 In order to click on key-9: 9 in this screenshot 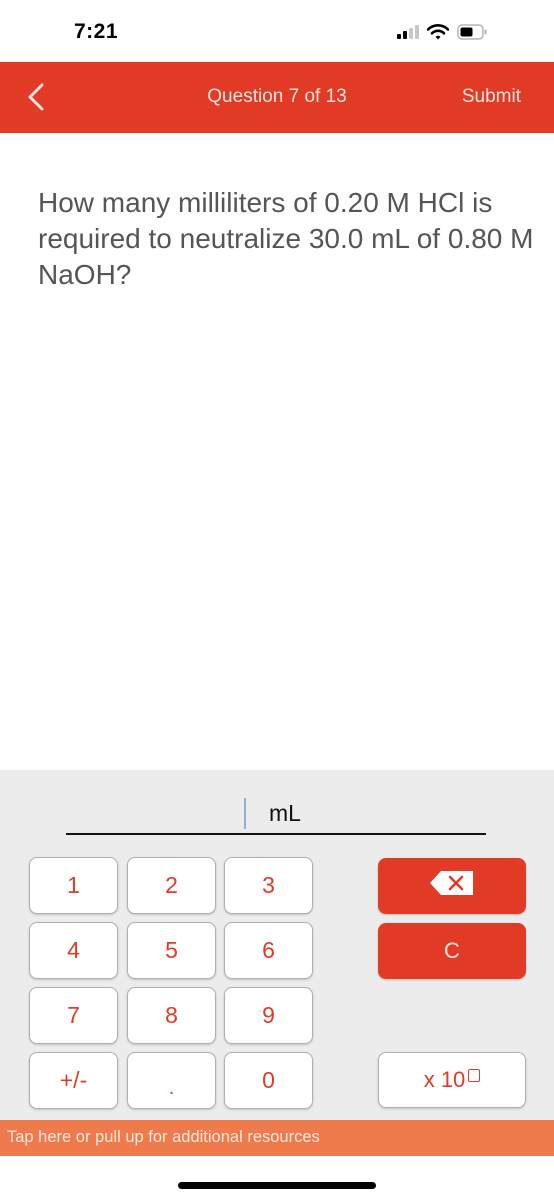, I will do `click(268, 1015)`.